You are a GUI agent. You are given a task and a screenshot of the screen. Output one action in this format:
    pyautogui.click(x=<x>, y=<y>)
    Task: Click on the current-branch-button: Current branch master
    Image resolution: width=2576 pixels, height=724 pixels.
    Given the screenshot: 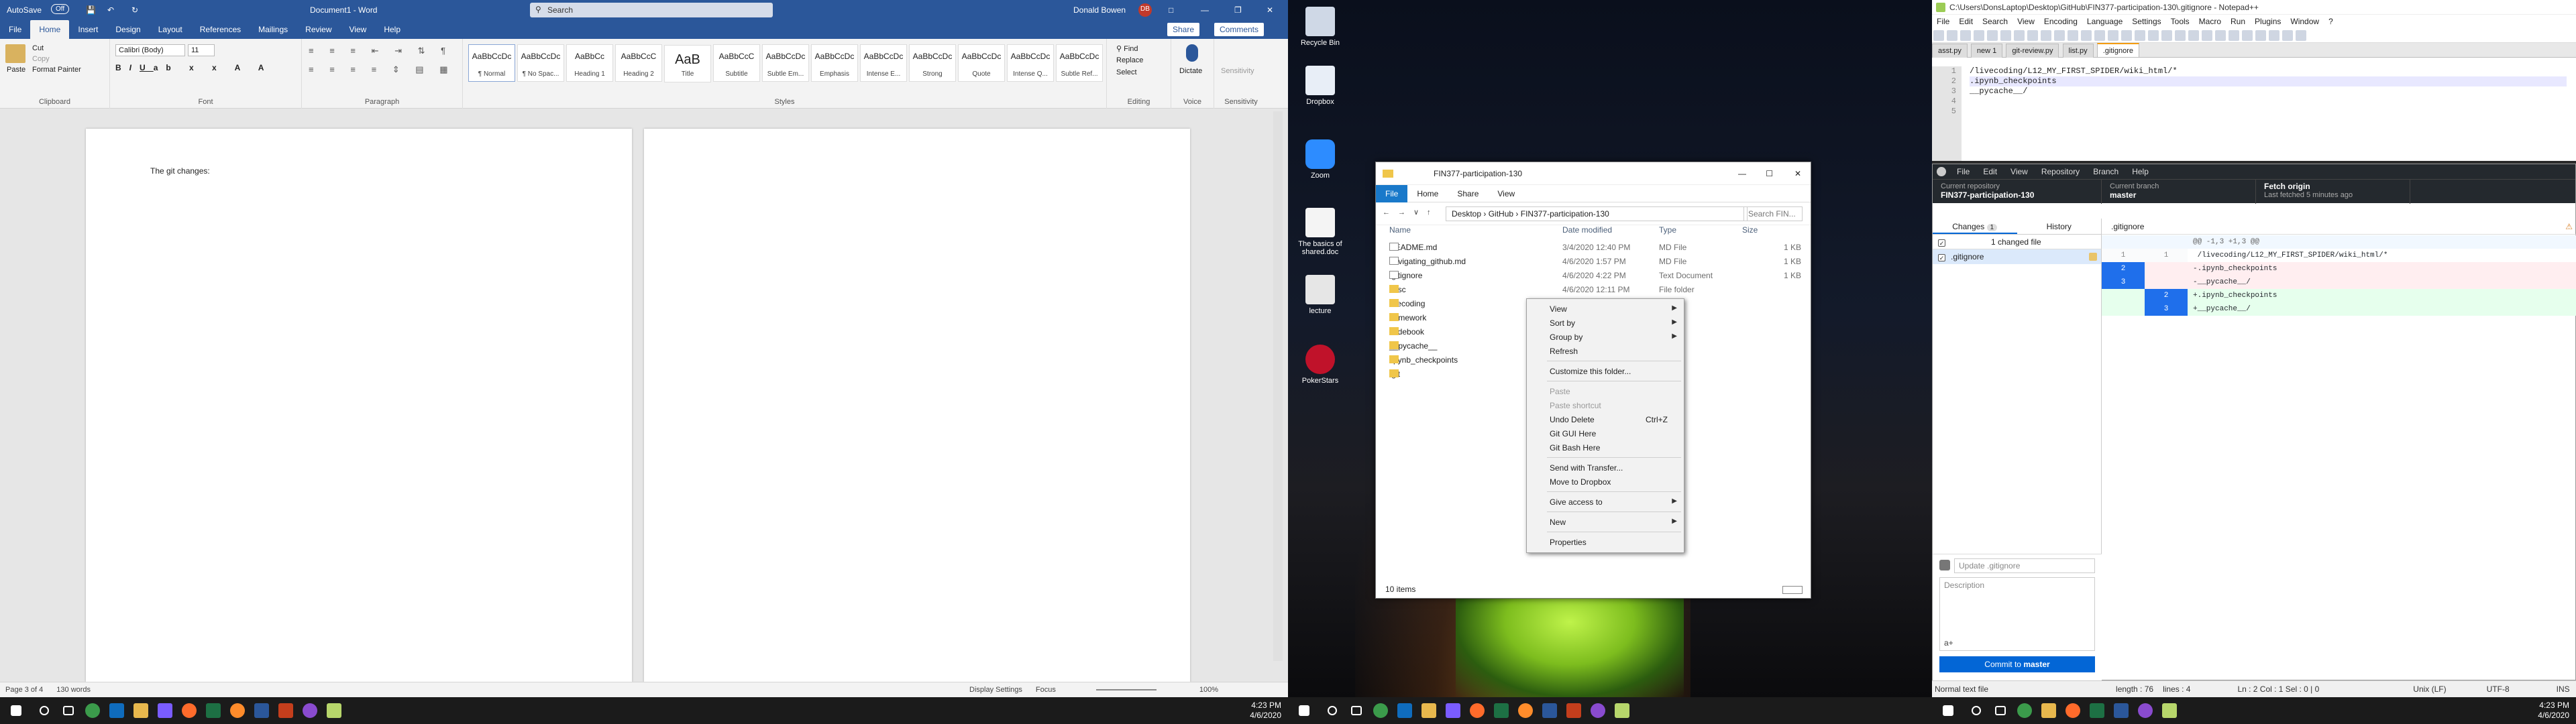 What is the action you would take?
    pyautogui.click(x=2179, y=192)
    